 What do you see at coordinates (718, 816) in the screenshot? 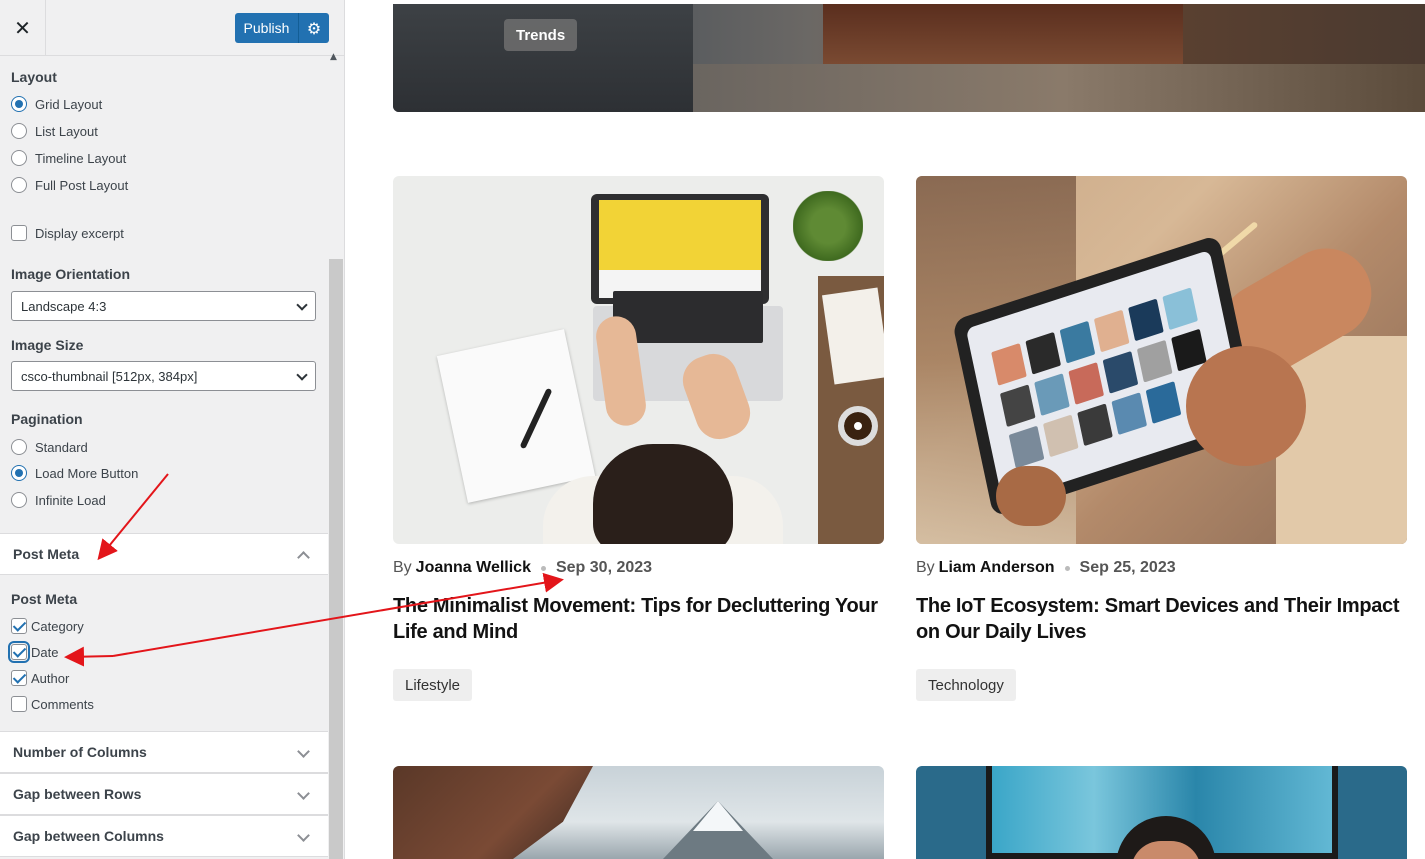
I see `photo-snow` at bounding box center [718, 816].